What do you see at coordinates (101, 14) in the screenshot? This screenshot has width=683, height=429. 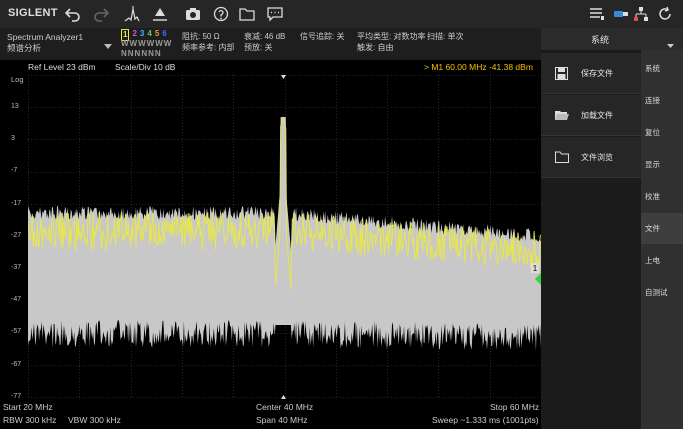 I see `redo-icon` at bounding box center [101, 14].